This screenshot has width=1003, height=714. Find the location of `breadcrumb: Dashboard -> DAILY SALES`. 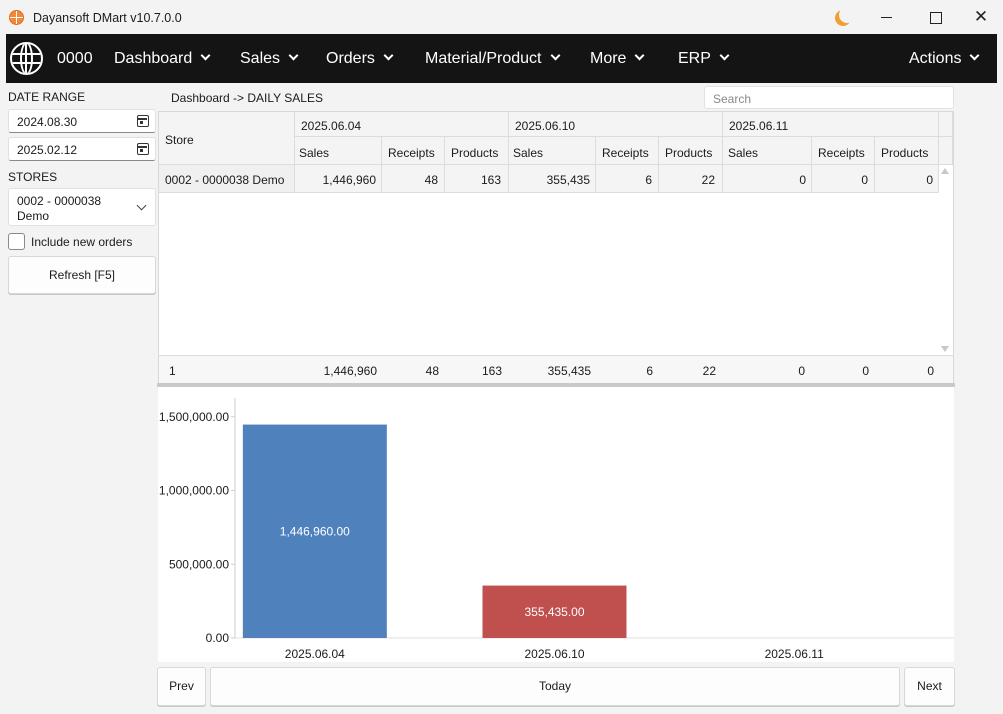

breadcrumb: Dashboard -> DAILY SALES is located at coordinates (247, 98).